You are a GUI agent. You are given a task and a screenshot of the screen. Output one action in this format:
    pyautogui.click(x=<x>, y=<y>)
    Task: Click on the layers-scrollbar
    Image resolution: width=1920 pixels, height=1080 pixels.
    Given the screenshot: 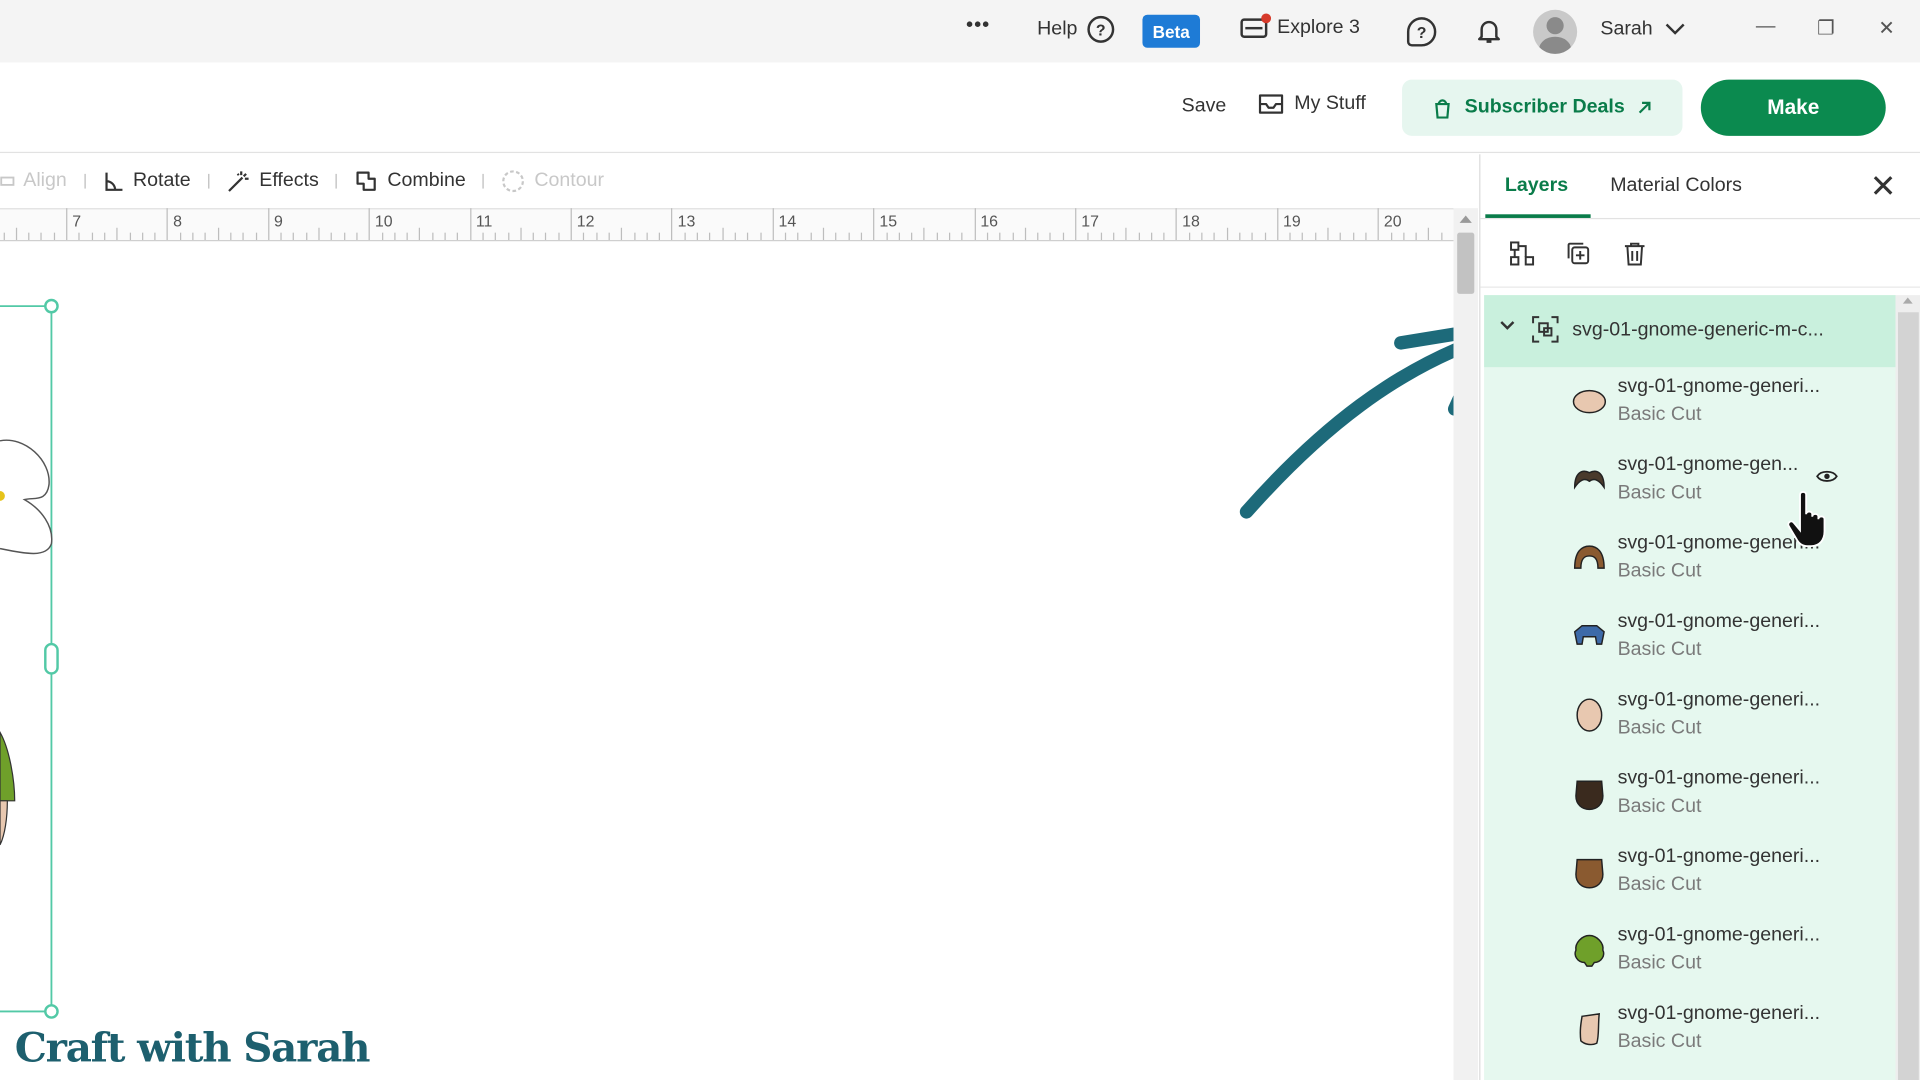 What is the action you would take?
    pyautogui.click(x=1907, y=687)
    